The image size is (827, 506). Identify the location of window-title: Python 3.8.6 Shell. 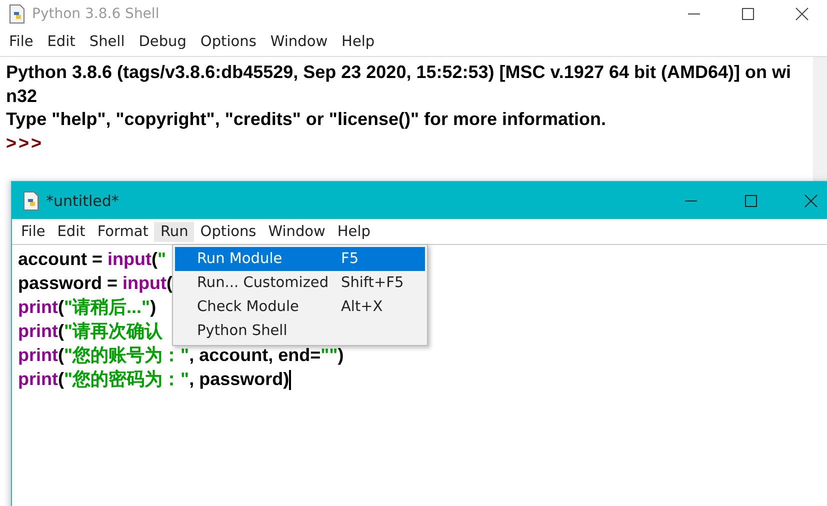
(96, 14).